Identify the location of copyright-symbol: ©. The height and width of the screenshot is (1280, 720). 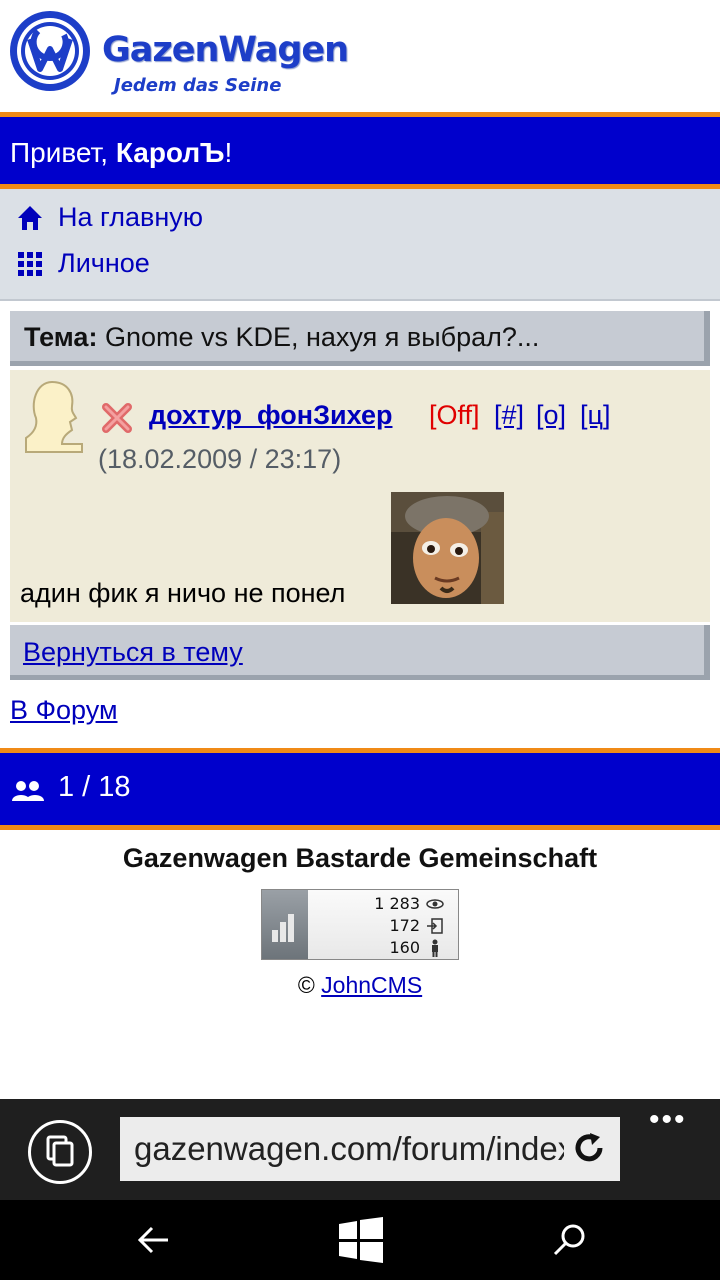
(309, 985).